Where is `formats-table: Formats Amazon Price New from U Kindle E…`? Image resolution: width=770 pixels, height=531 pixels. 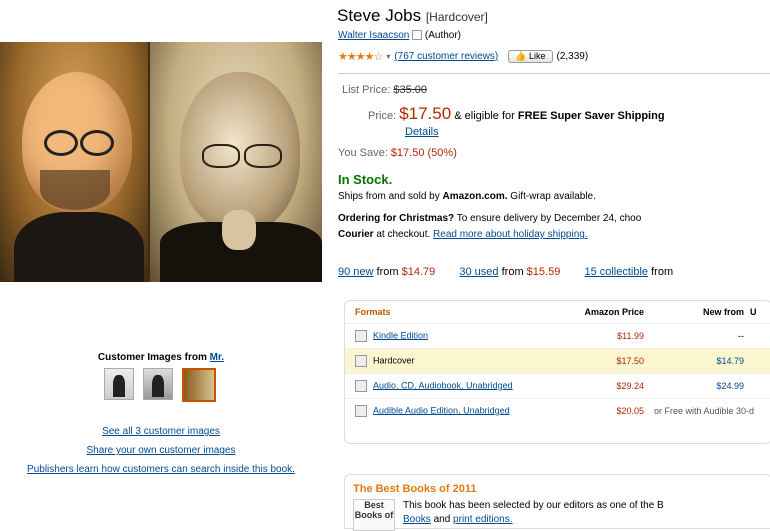 formats-table: Formats Amazon Price New from U Kindle E… is located at coordinates (557, 362).